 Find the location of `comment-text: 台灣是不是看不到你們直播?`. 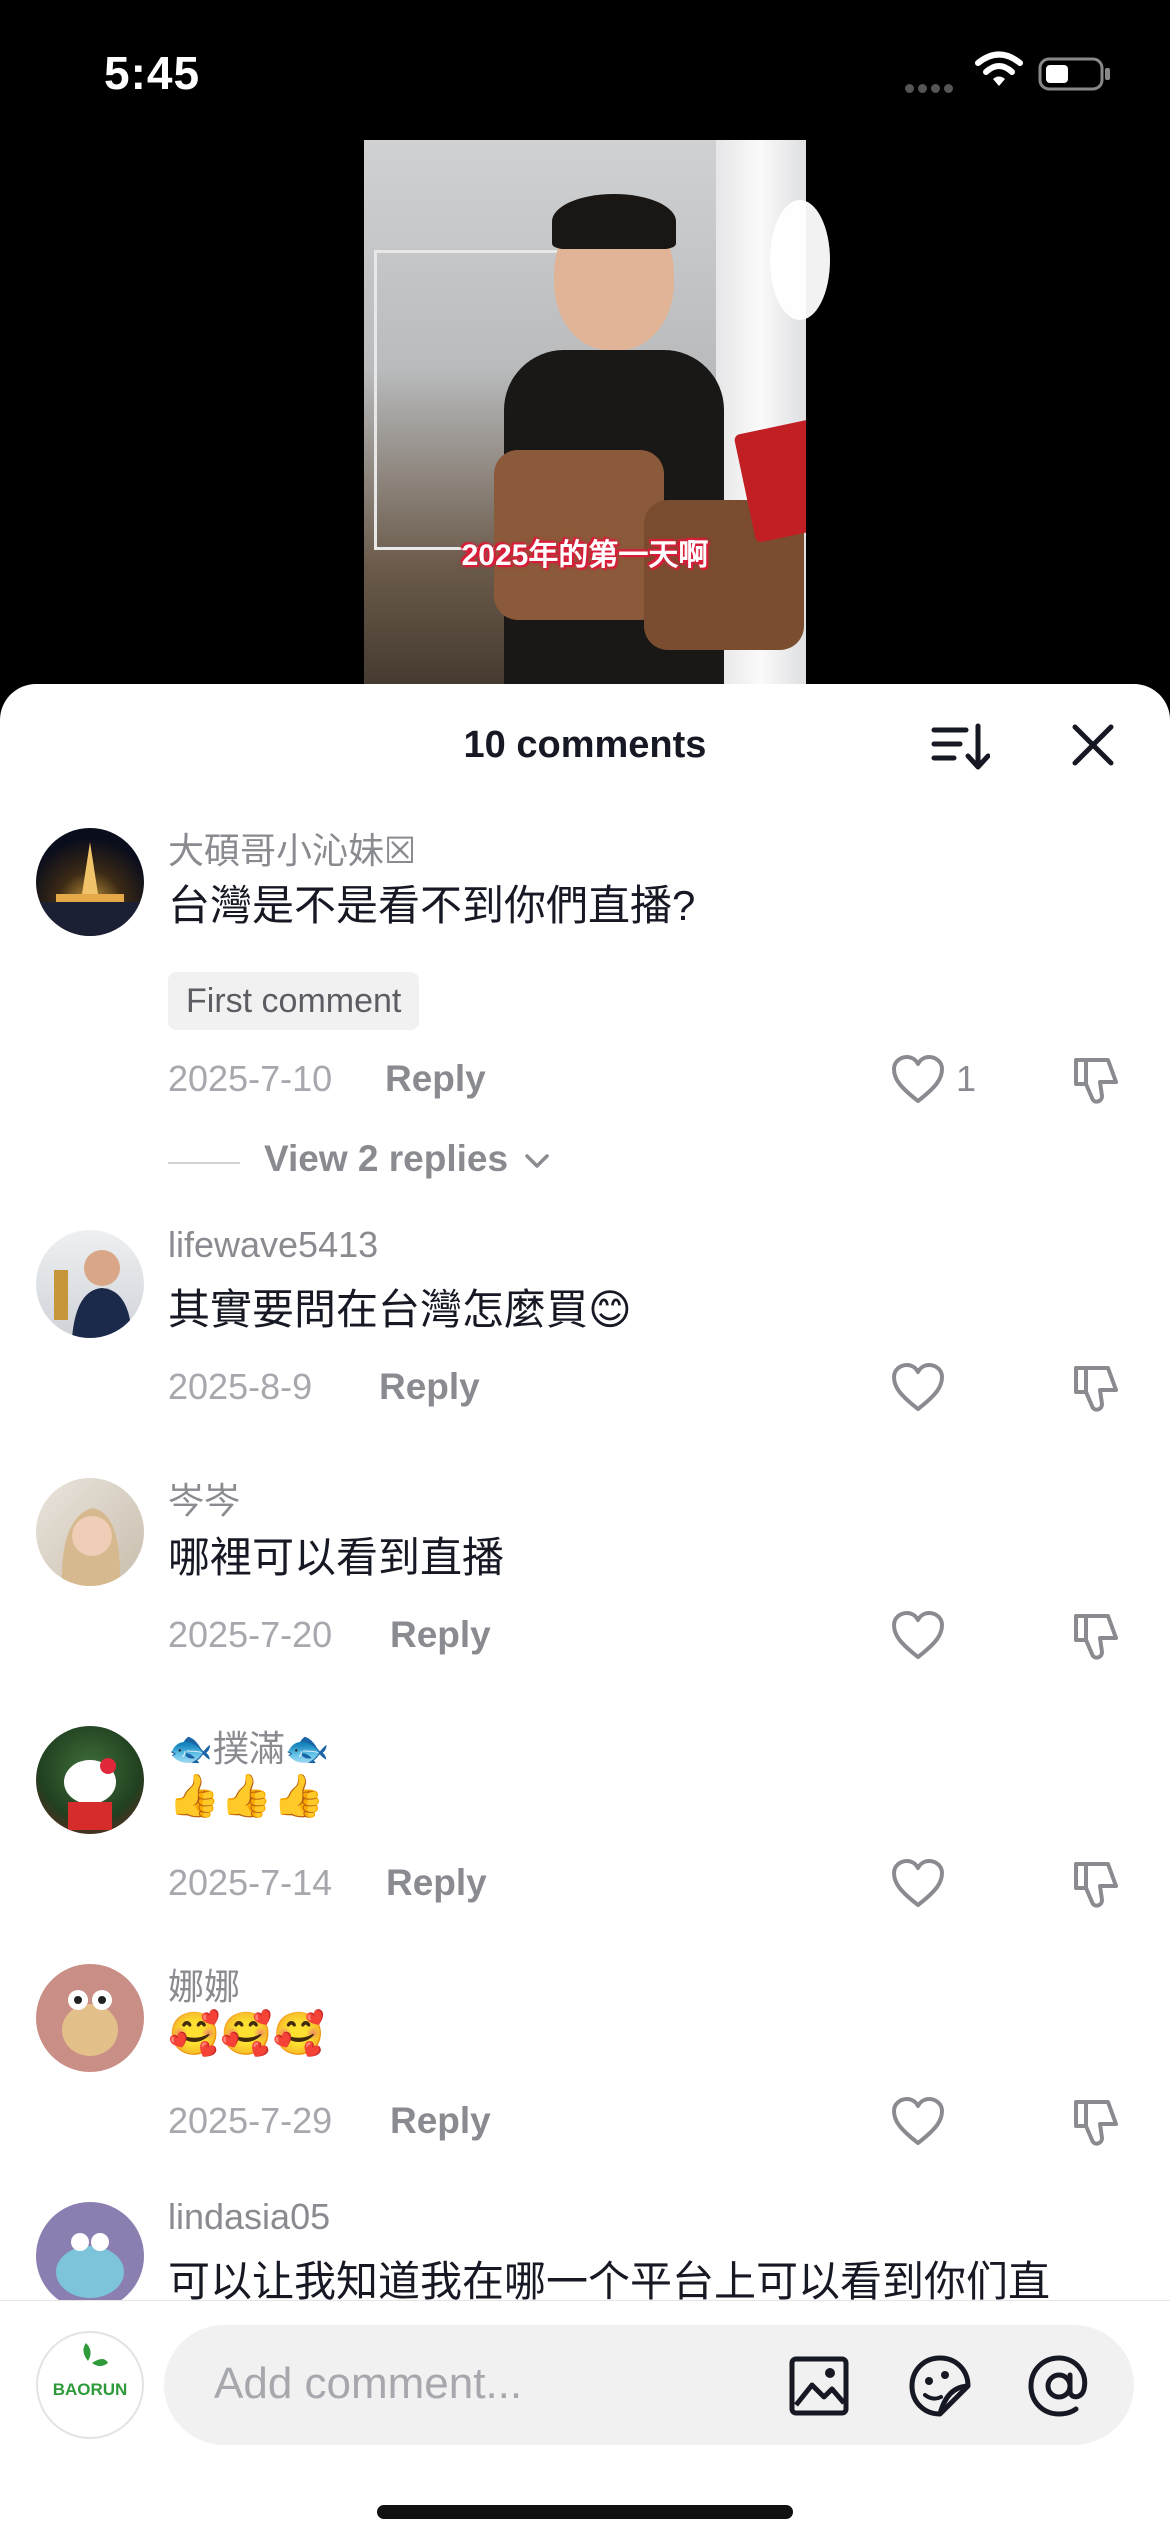

comment-text: 台灣是不是看不到你們直播? is located at coordinates (432, 905).